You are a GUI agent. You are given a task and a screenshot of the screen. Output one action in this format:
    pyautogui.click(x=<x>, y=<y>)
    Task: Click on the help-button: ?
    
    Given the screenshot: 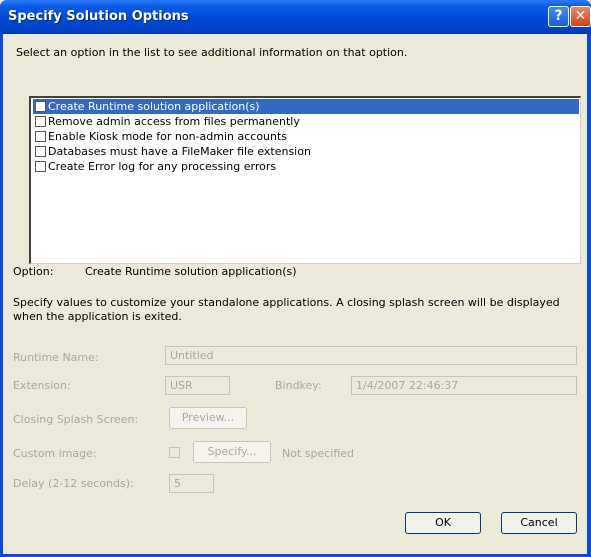 What is the action you would take?
    pyautogui.click(x=558, y=16)
    